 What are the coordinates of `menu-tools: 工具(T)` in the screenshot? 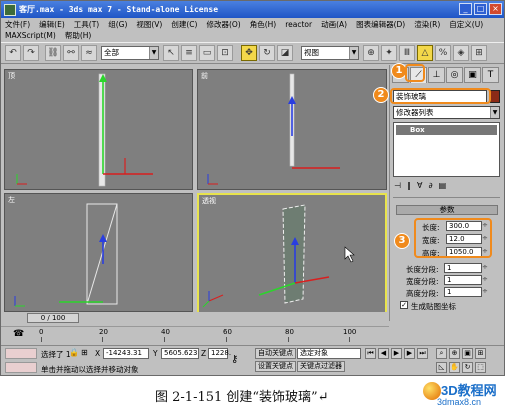 It's located at (86, 24).